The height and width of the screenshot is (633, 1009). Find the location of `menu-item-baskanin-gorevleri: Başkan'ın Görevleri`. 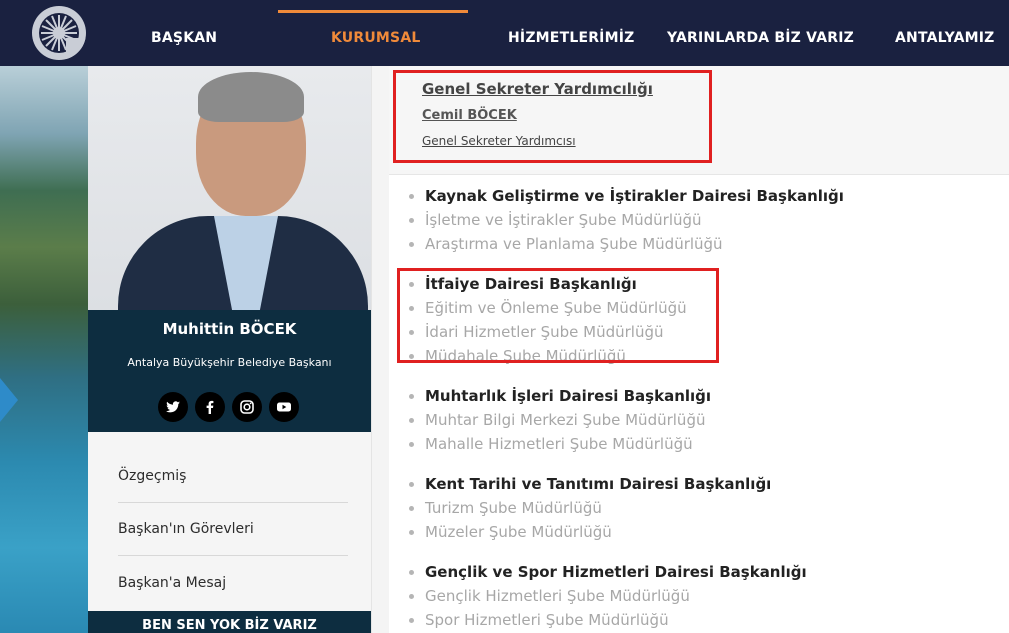

menu-item-baskanin-gorevleri: Başkan'ın Görevleri is located at coordinates (233, 529).